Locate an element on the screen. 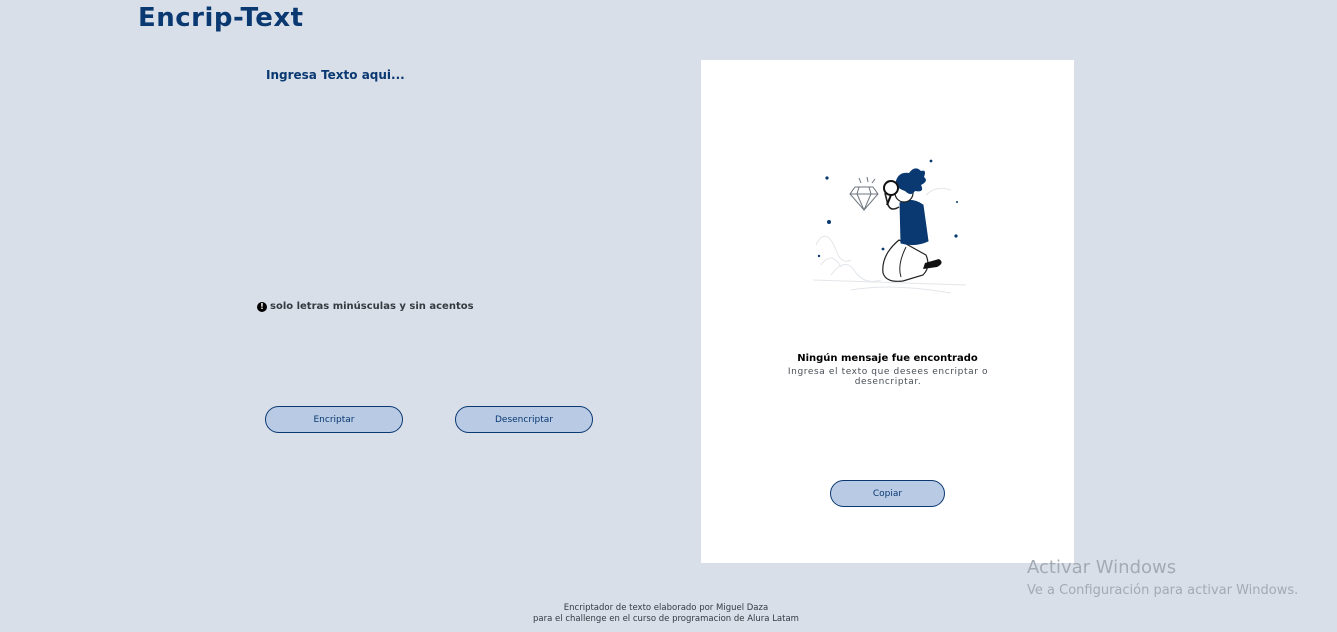 The width and height of the screenshot is (1337, 632). person-magnifier-illustration is located at coordinates (889, 226).